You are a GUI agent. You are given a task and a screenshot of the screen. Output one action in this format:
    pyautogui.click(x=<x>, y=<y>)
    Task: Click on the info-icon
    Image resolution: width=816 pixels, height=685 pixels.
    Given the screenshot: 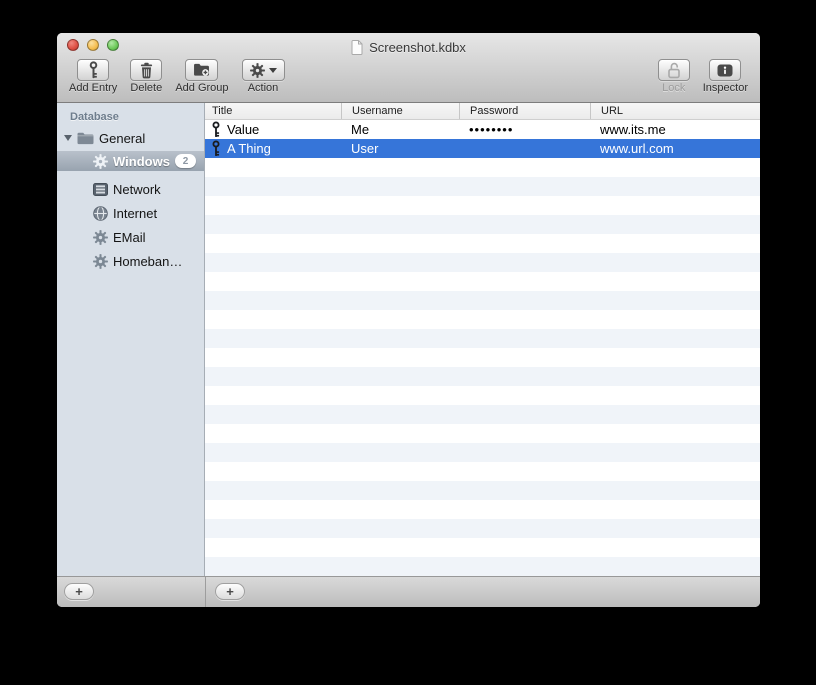 What is the action you would take?
    pyautogui.click(x=725, y=70)
    